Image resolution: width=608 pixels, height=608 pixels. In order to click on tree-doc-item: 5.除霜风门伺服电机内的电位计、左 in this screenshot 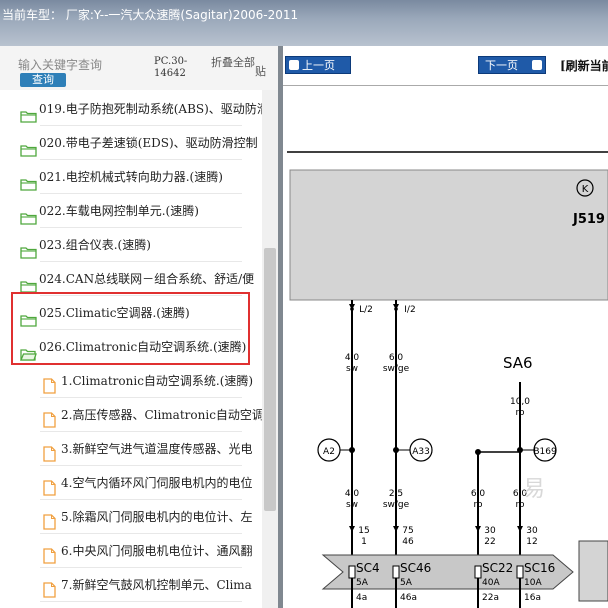, I will do `click(131, 517)`.